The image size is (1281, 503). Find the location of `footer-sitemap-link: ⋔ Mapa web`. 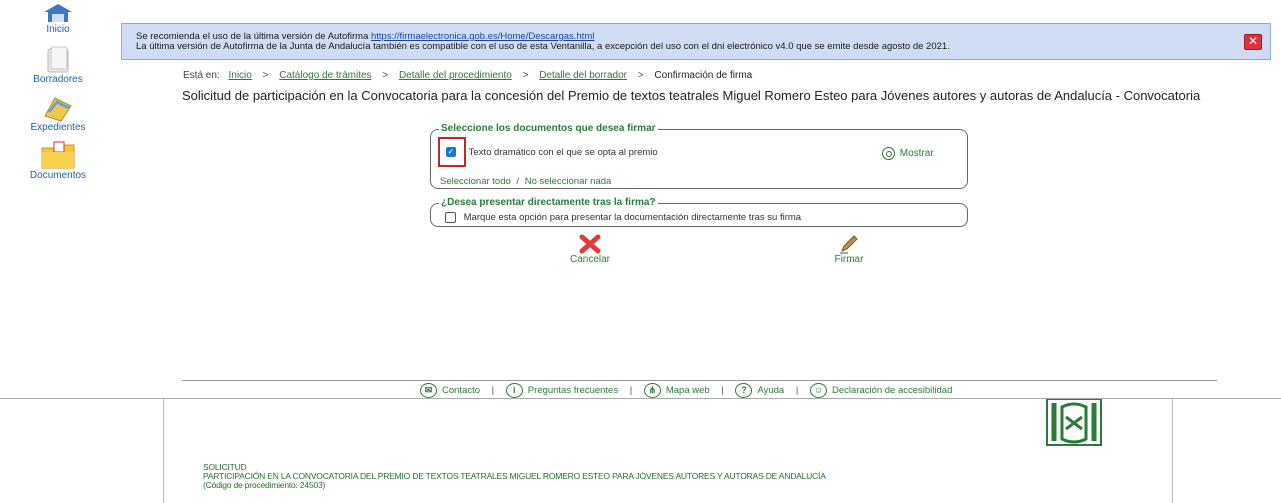

footer-sitemap-link: ⋔ Mapa web is located at coordinates (676, 390).